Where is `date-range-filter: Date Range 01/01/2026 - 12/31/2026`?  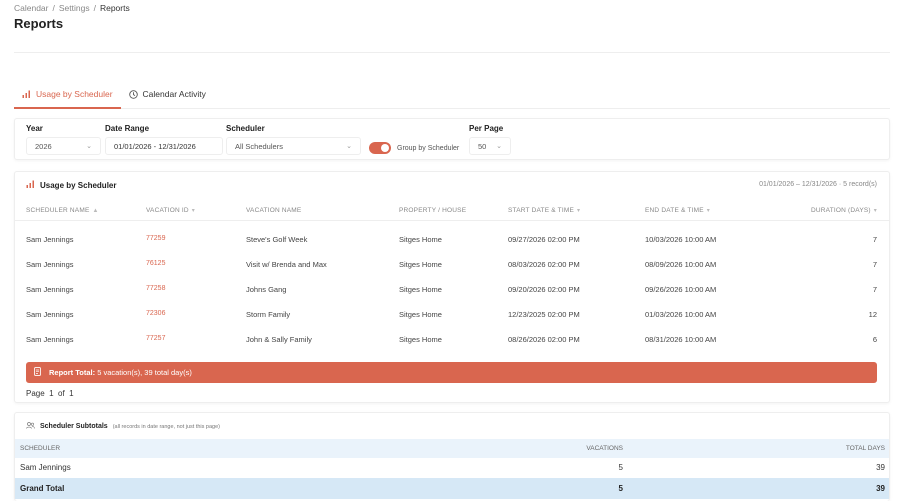 date-range-filter: Date Range 01/01/2026 - 12/31/2026 is located at coordinates (164, 139).